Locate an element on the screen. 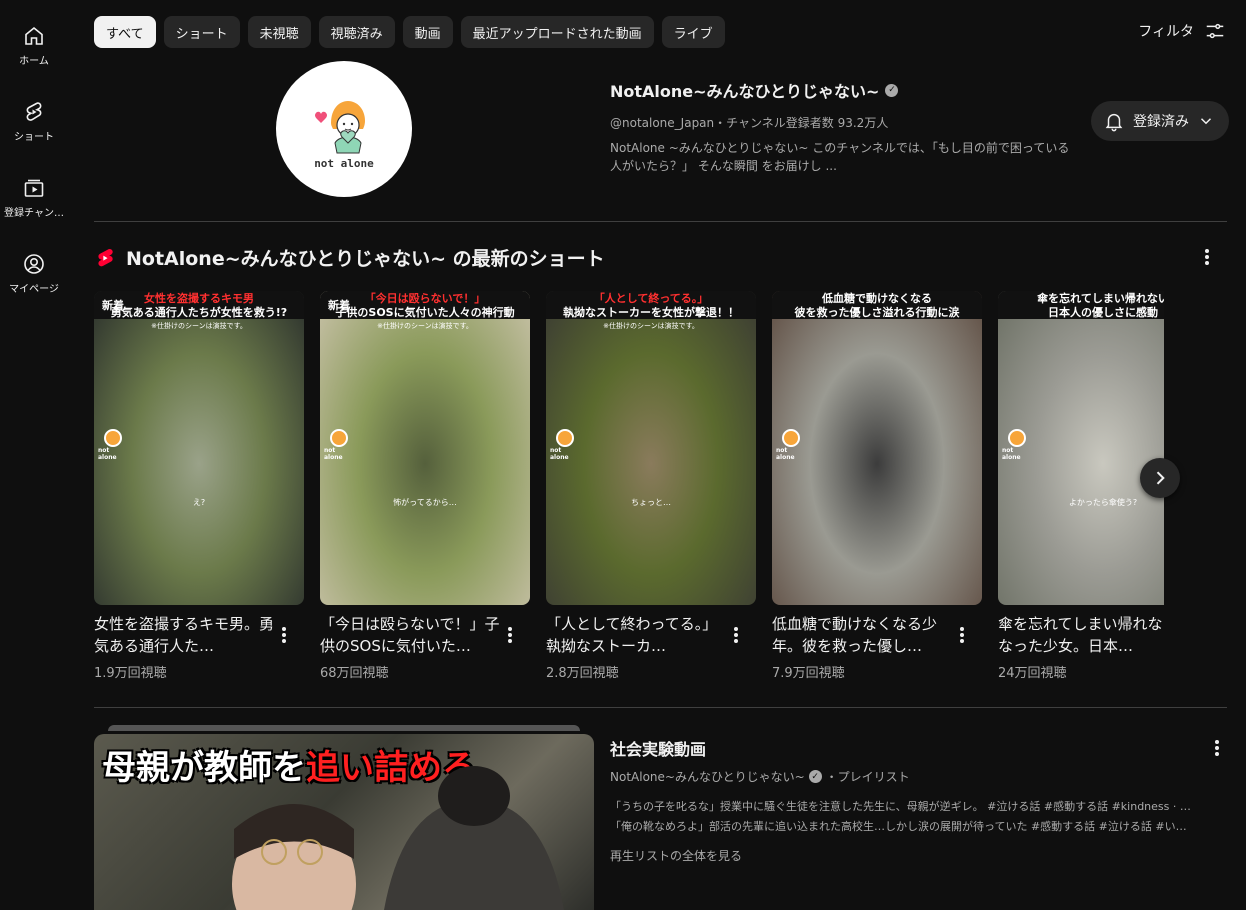 Image resolution: width=1246 pixels, height=910 pixels. sidebar: ホーム ショート 登録チャン… マイページ is located at coordinates (34, 455).